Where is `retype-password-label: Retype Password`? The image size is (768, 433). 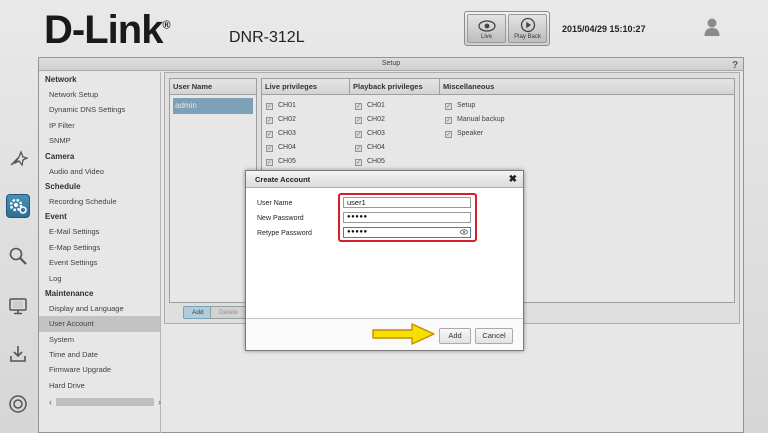 retype-password-label: Retype Password is located at coordinates (284, 233).